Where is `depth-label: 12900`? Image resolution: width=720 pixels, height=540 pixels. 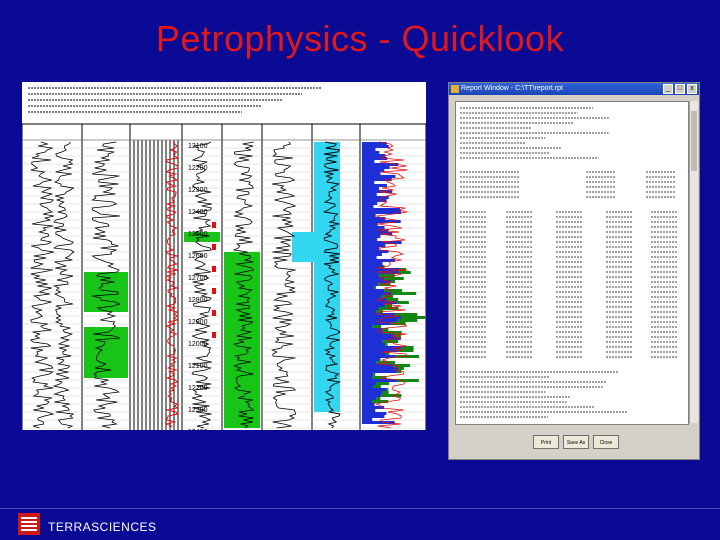 depth-label: 12900 is located at coordinates (198, 322).